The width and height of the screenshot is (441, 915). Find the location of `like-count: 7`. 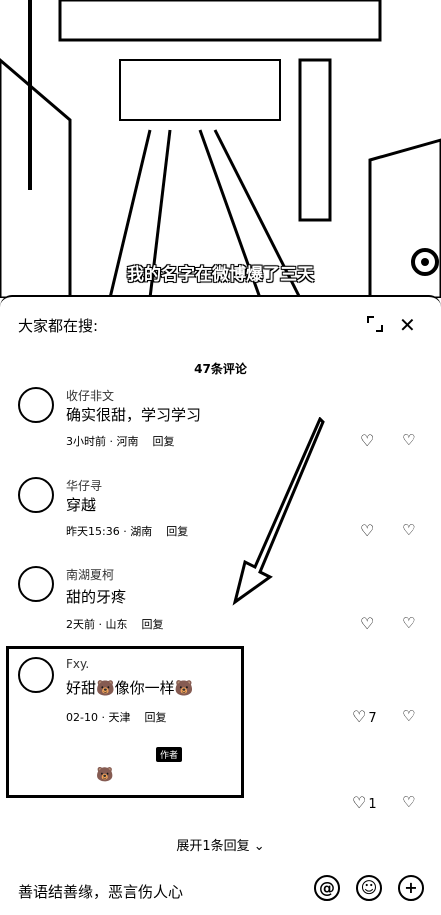

like-count: 7 is located at coordinates (372, 718).